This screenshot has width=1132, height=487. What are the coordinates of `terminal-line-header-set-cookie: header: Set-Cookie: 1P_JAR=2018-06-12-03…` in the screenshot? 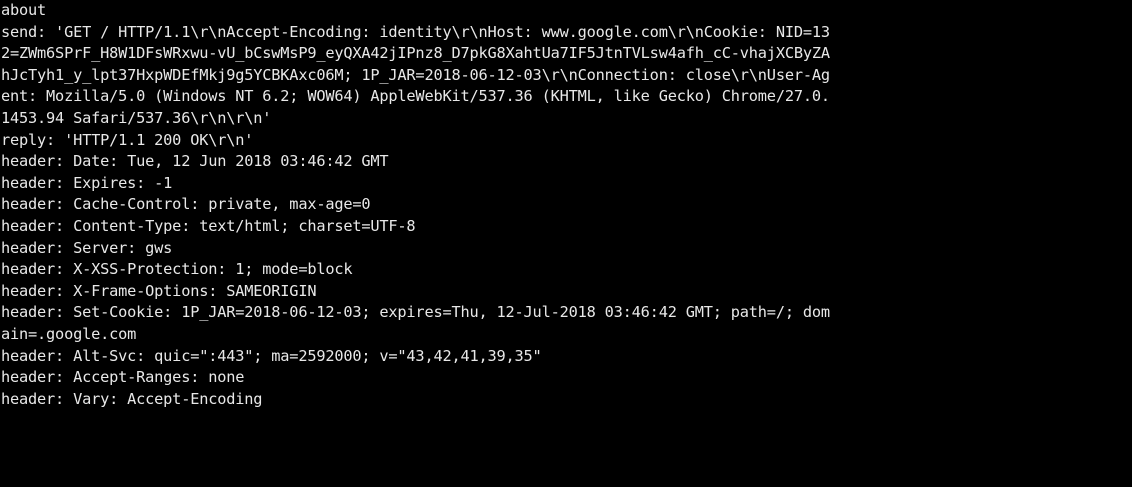 It's located at (415, 312).